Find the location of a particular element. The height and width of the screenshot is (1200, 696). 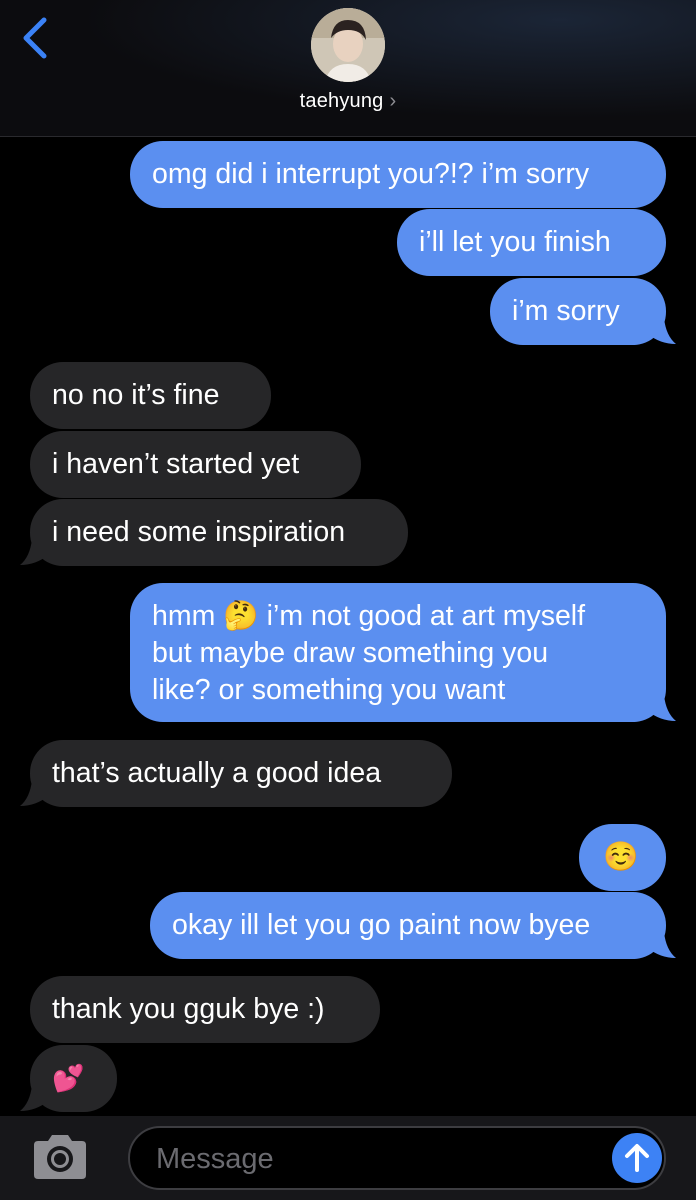

camera-icon is located at coordinates (60, 1157).